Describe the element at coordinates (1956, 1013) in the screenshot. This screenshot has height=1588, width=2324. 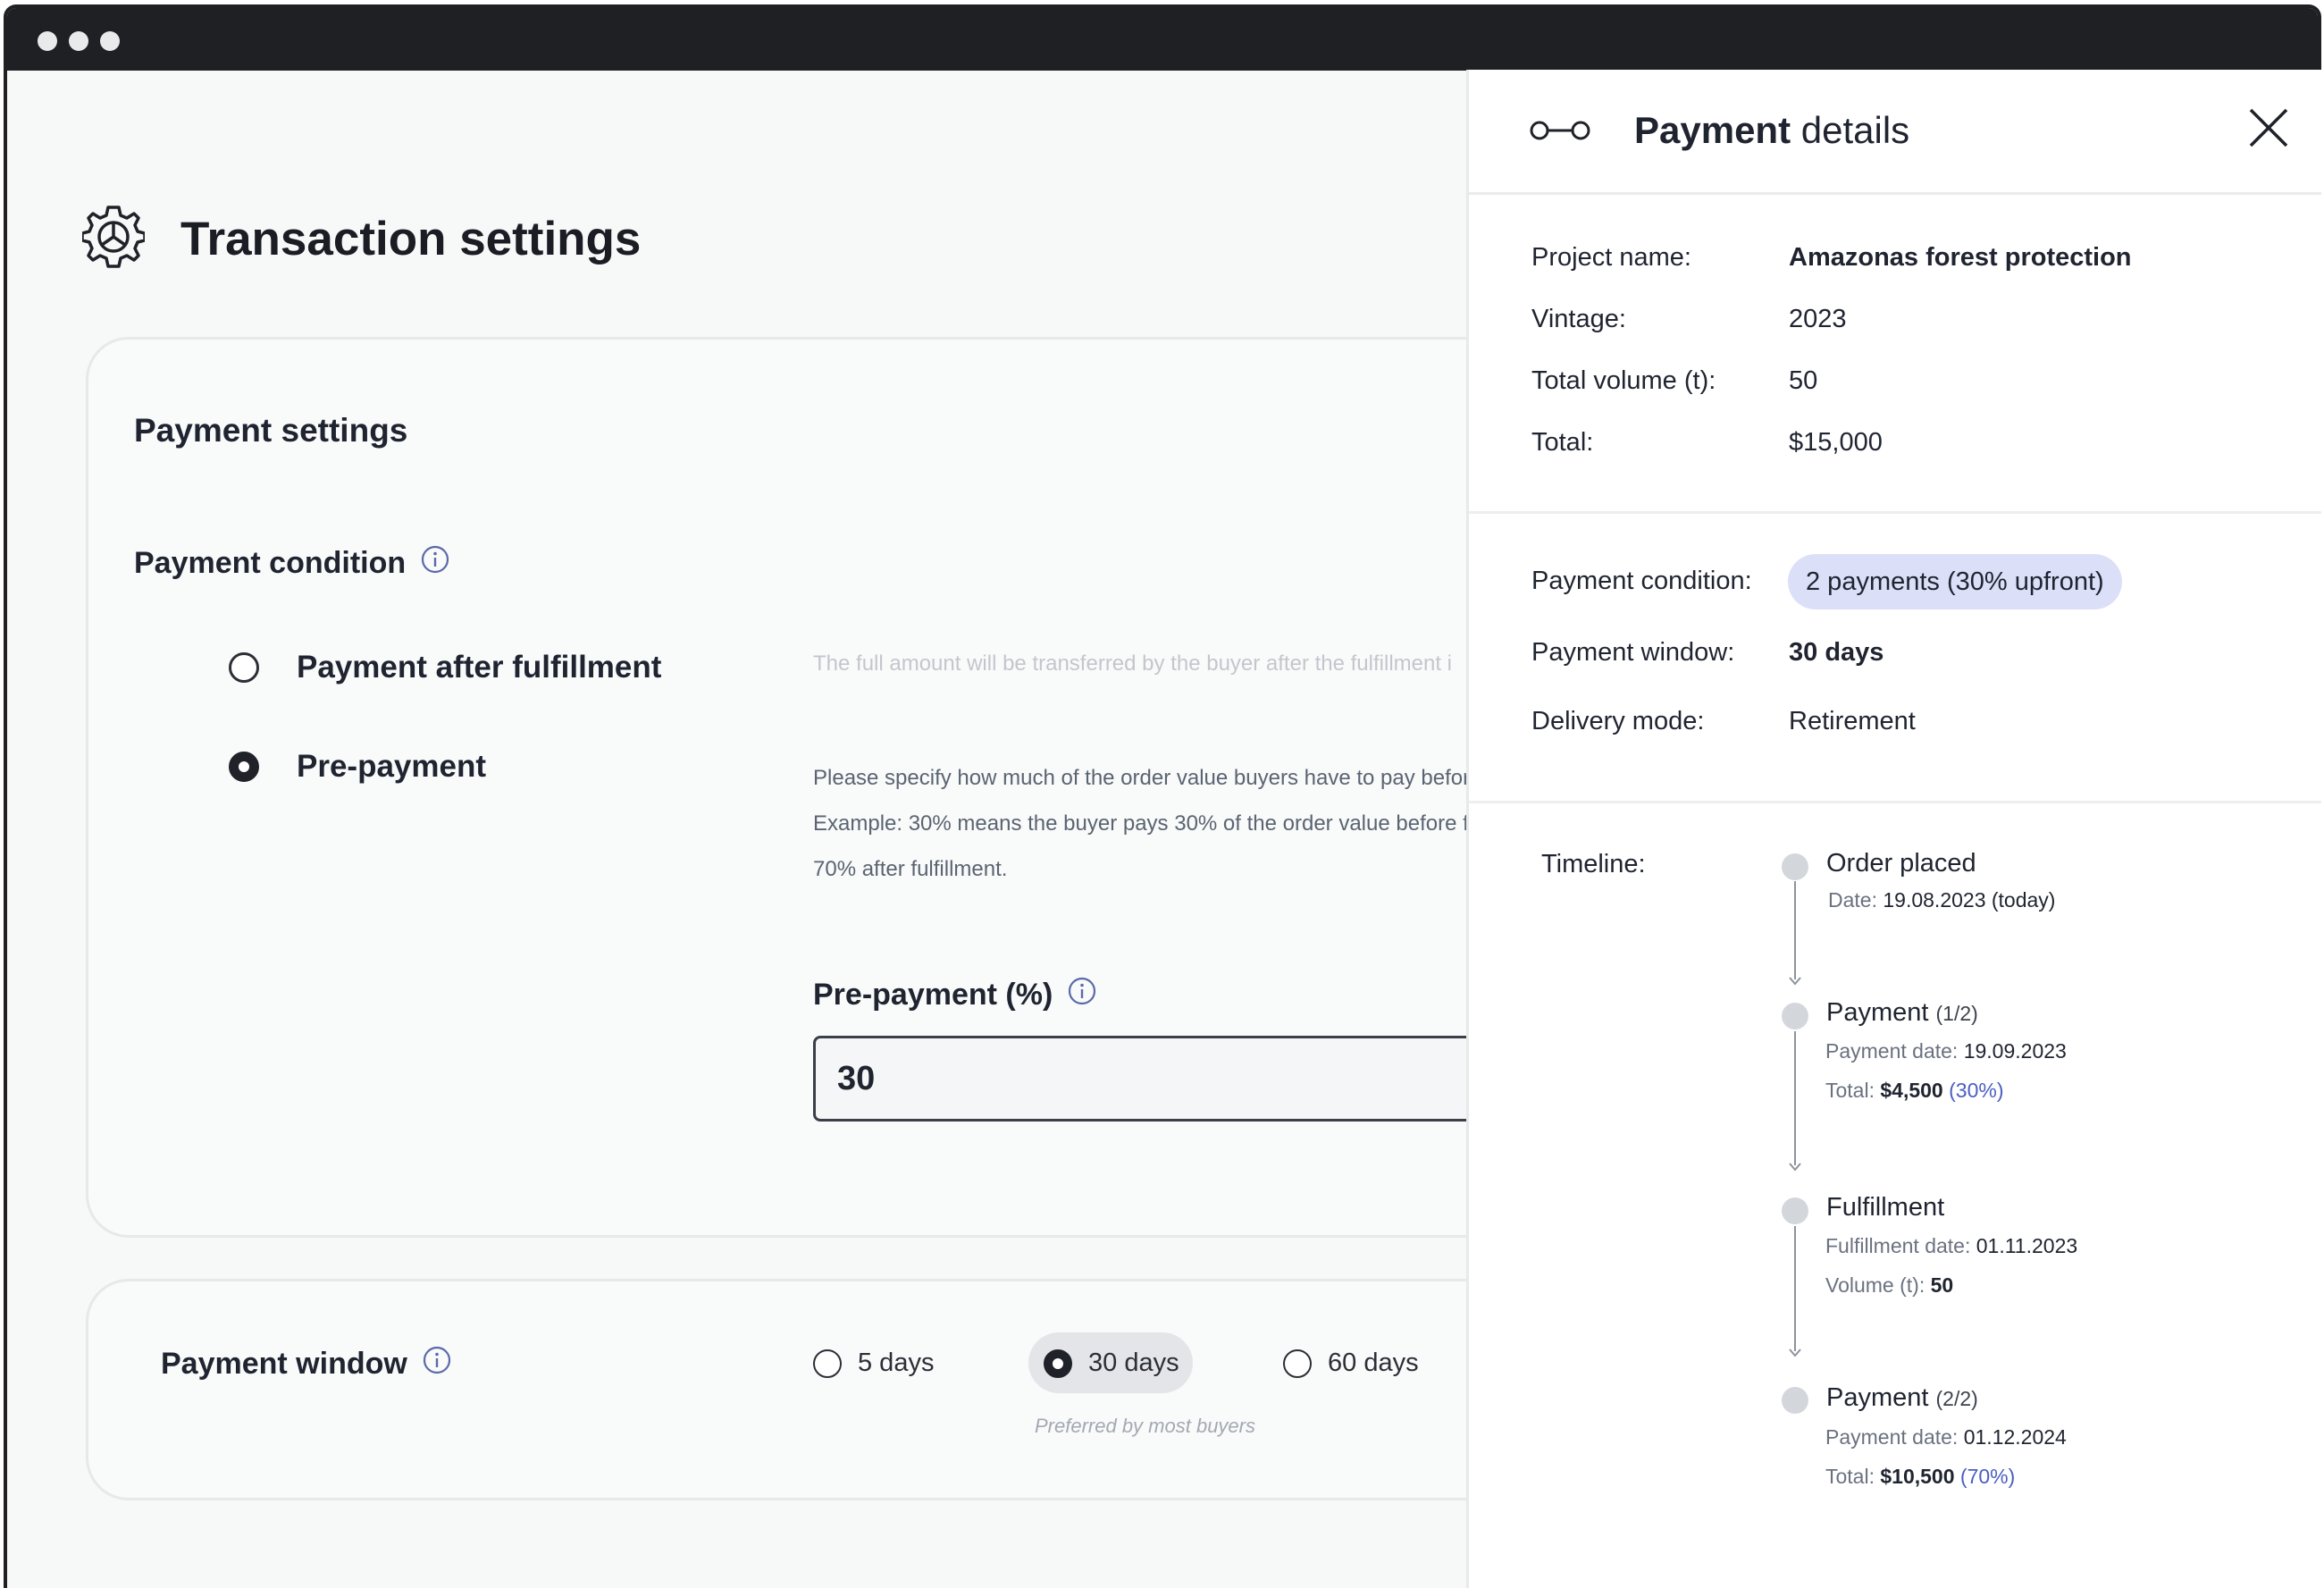
I see `step-title-sub: (1/2)` at that location.